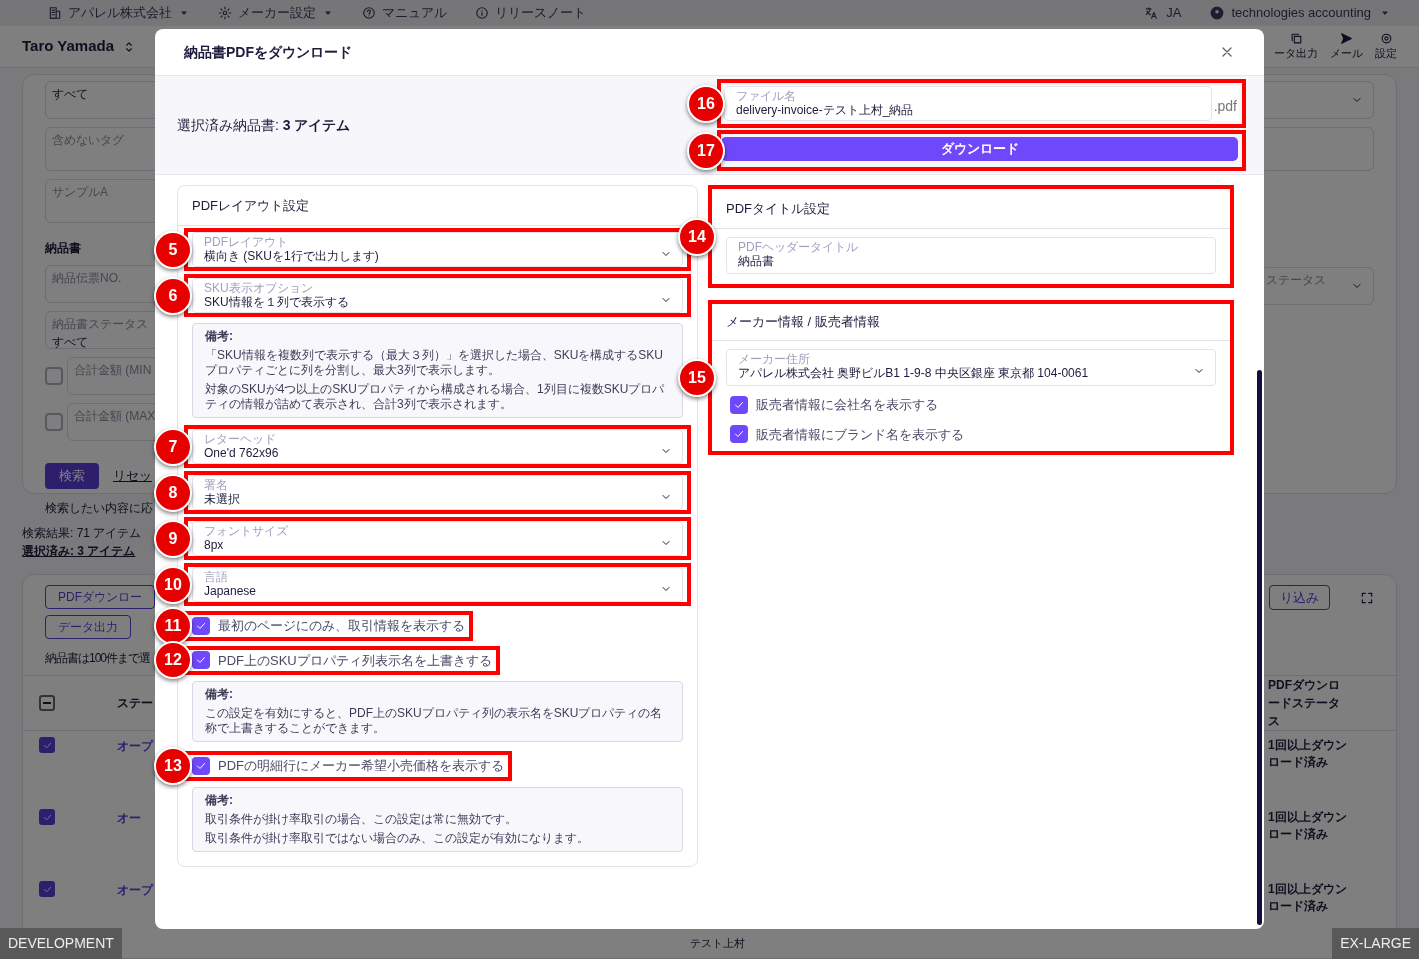  I want to click on note-text: 取引条件が掛け率取引ではない場合のみ、この設定が有効になります。, so click(397, 838).